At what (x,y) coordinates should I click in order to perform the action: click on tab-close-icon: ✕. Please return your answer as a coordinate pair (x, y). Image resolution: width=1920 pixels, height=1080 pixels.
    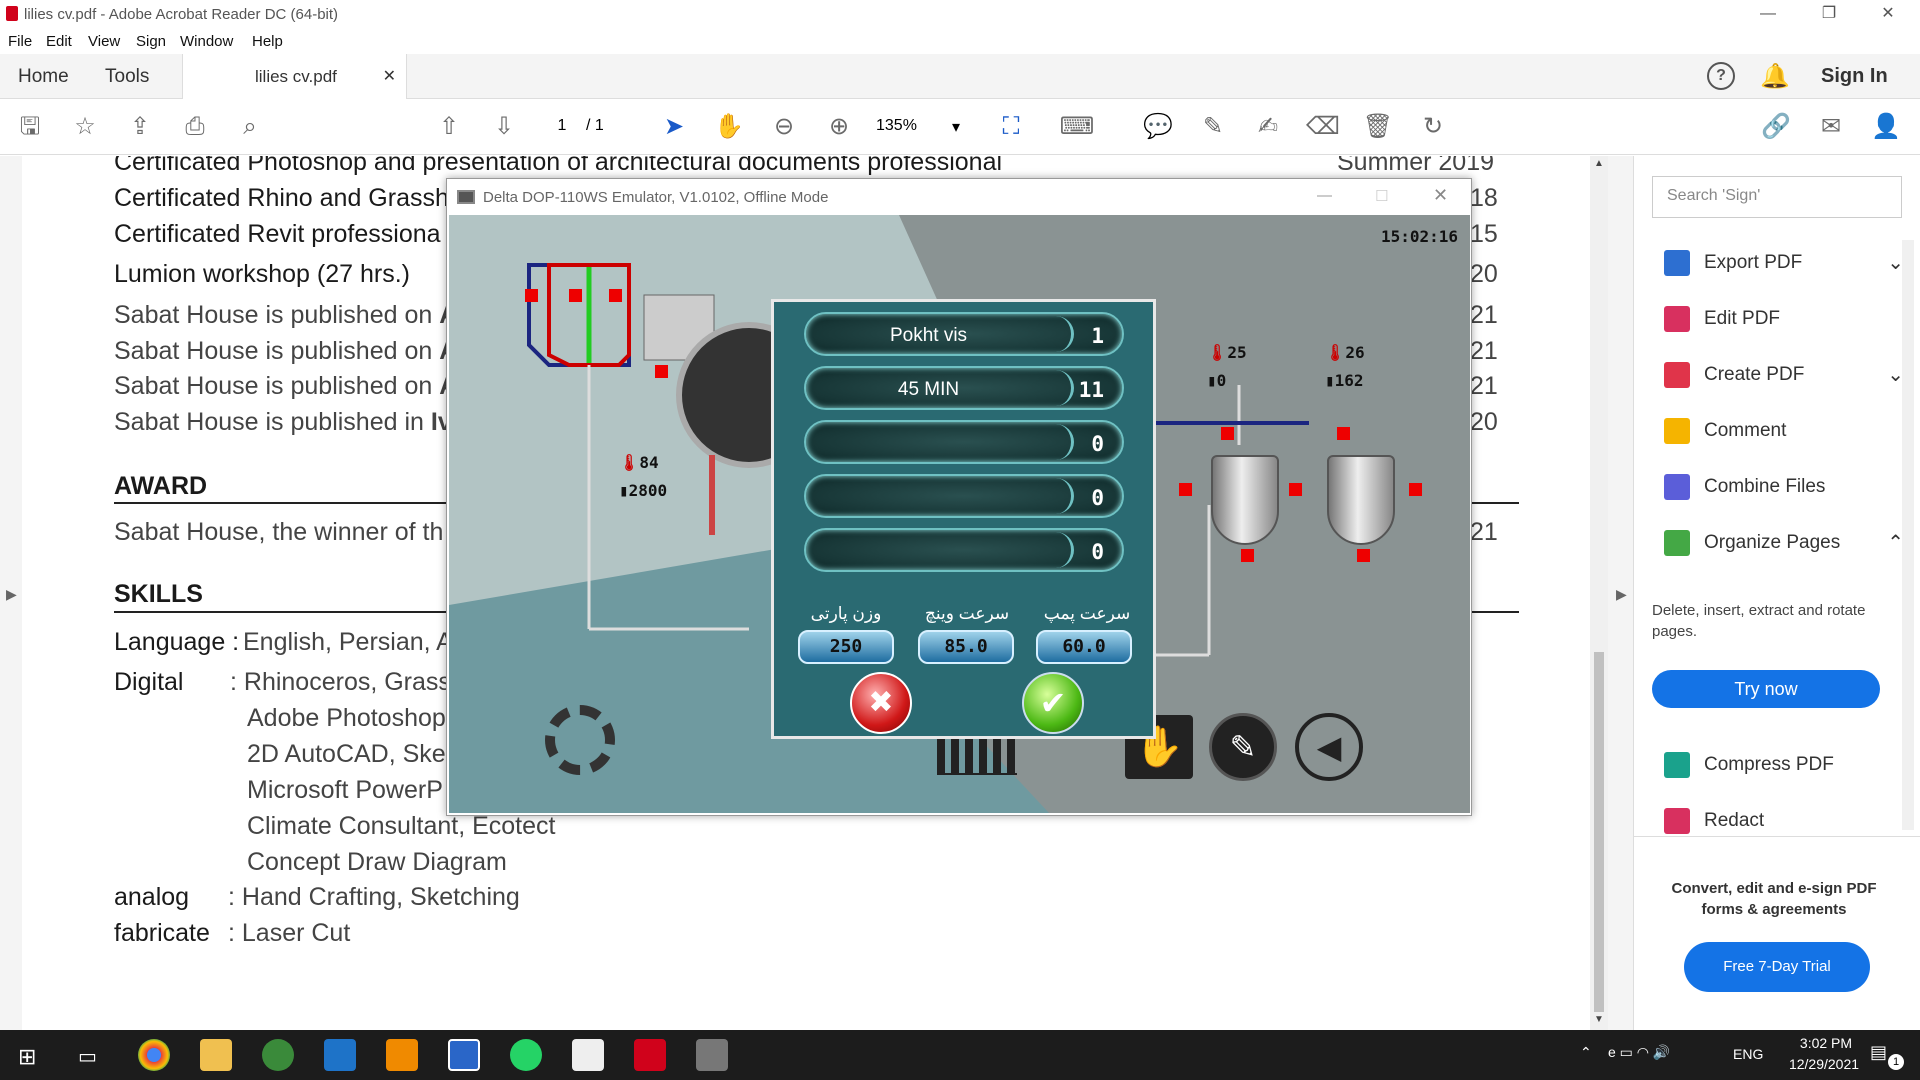
    Looking at the image, I should click on (389, 76).